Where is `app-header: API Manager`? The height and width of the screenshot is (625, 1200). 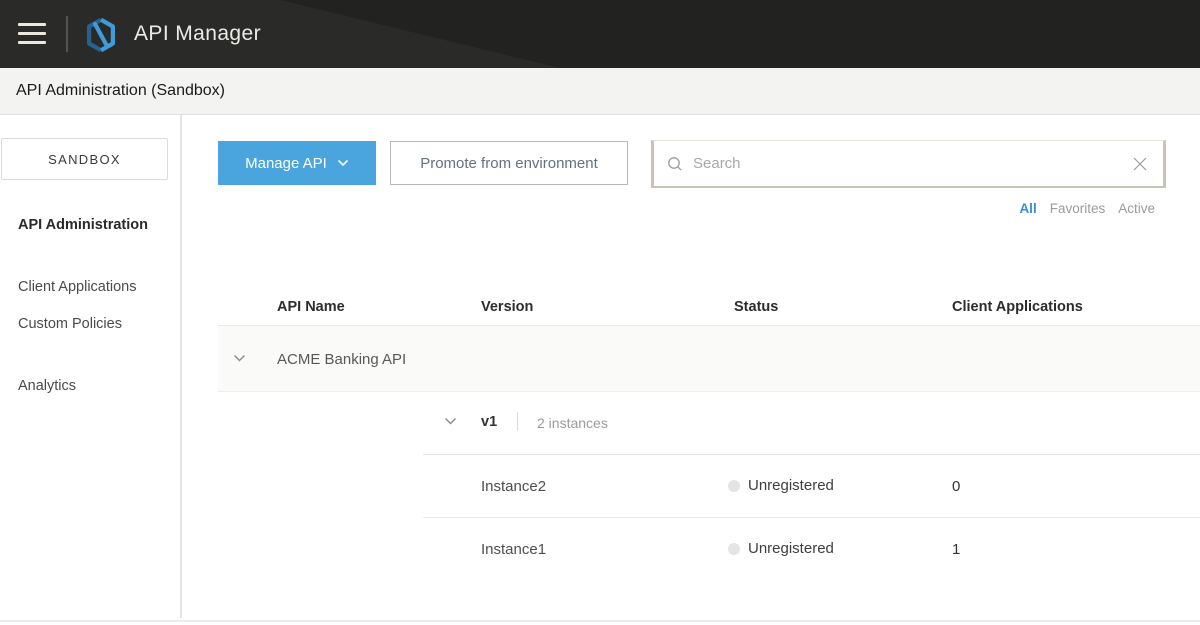 app-header: API Manager is located at coordinates (600, 34).